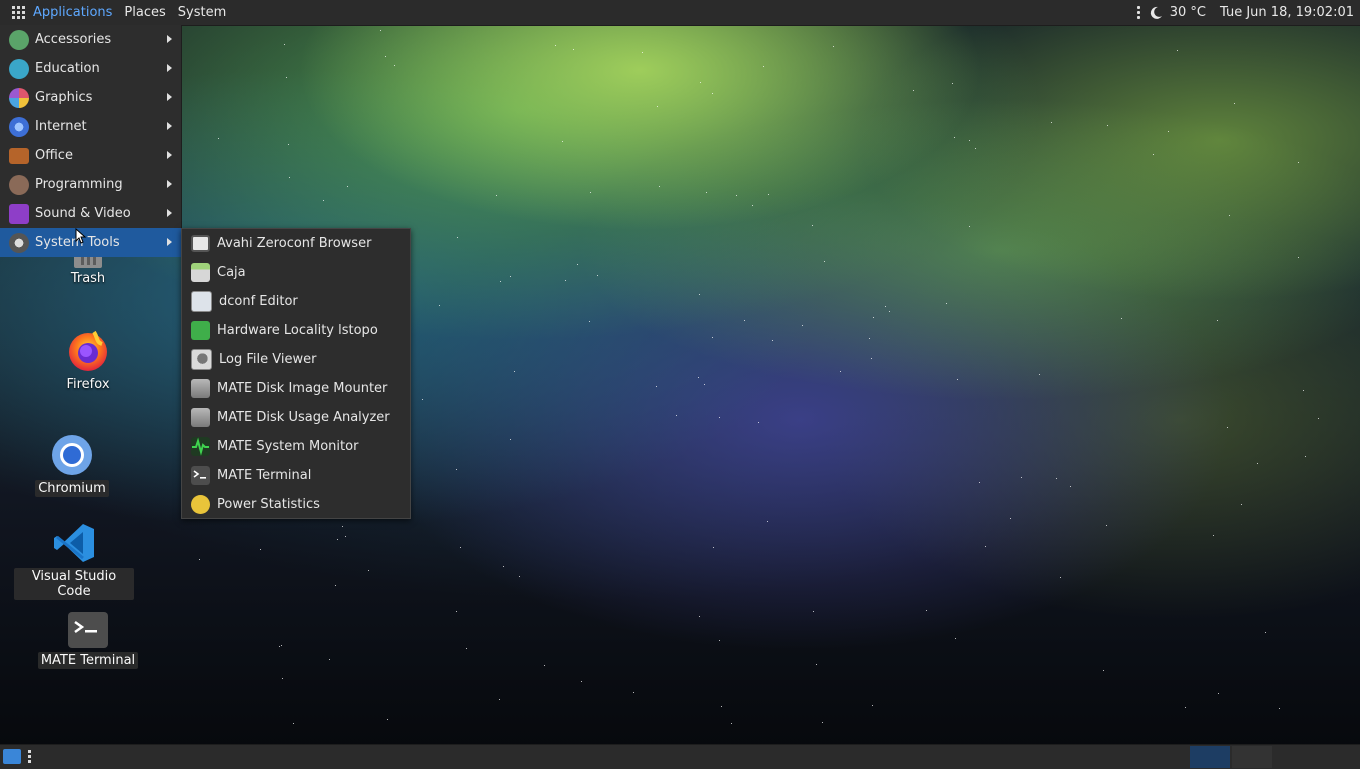 The image size is (1360, 769). I want to click on menu-item-mate-terminal: MATE Terminal, so click(296, 475).